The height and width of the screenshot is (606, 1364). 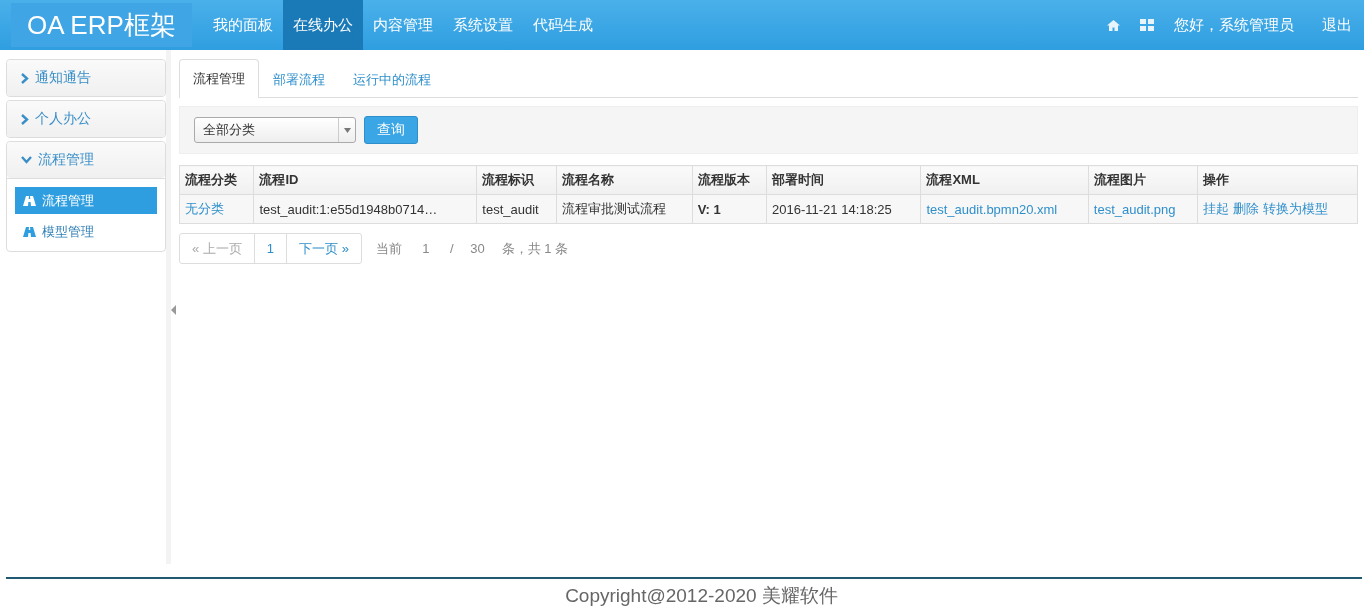 What do you see at coordinates (516, 209) in the screenshot?
I see `table-cell: test_audit` at bounding box center [516, 209].